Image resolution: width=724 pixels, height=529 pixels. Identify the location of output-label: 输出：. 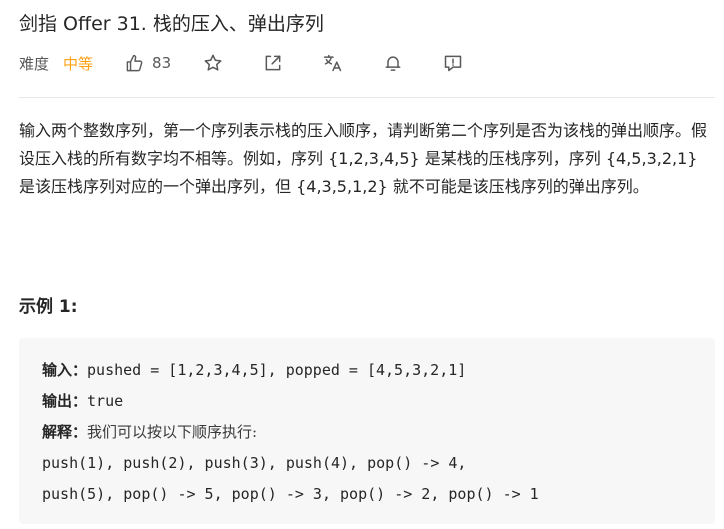
(65, 401).